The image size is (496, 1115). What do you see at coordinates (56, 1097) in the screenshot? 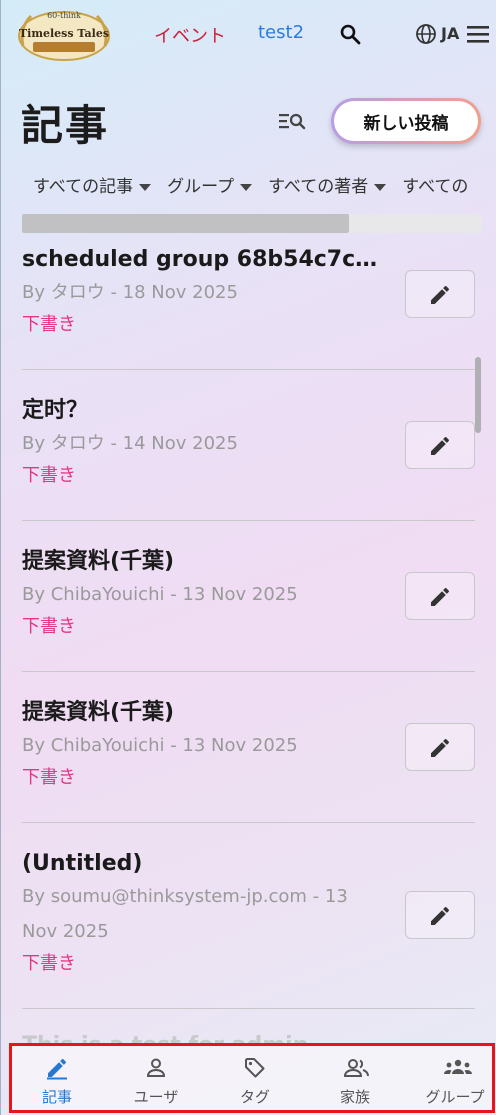
I see `tab-label: 記事` at bounding box center [56, 1097].